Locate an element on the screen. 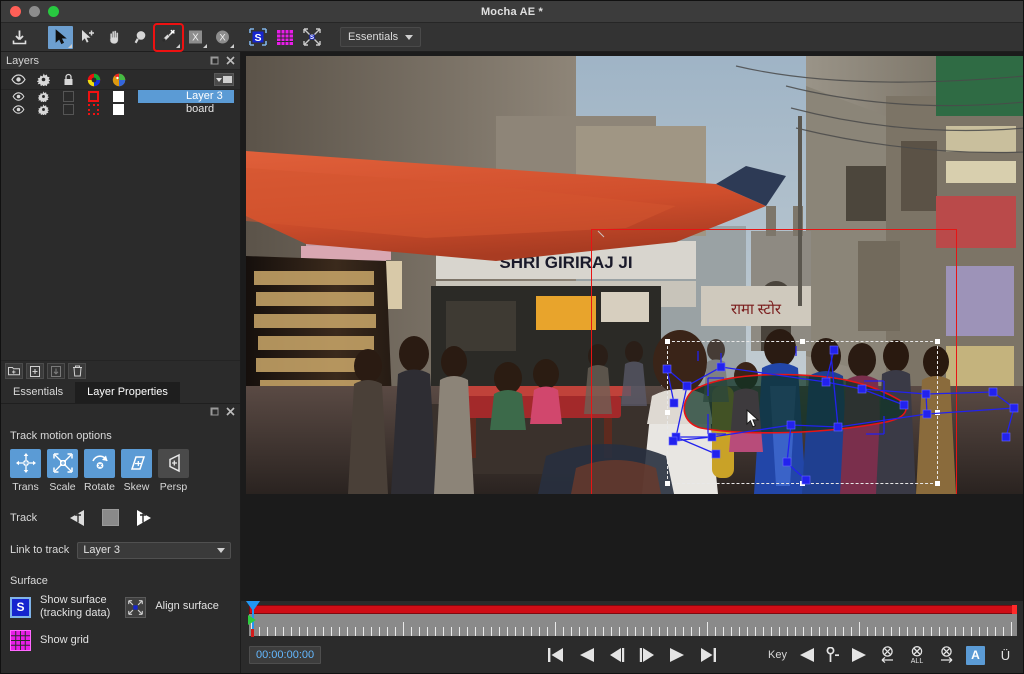 This screenshot has width=1024, height=674. timecode-field: 00:00:00:00 is located at coordinates (285, 655).